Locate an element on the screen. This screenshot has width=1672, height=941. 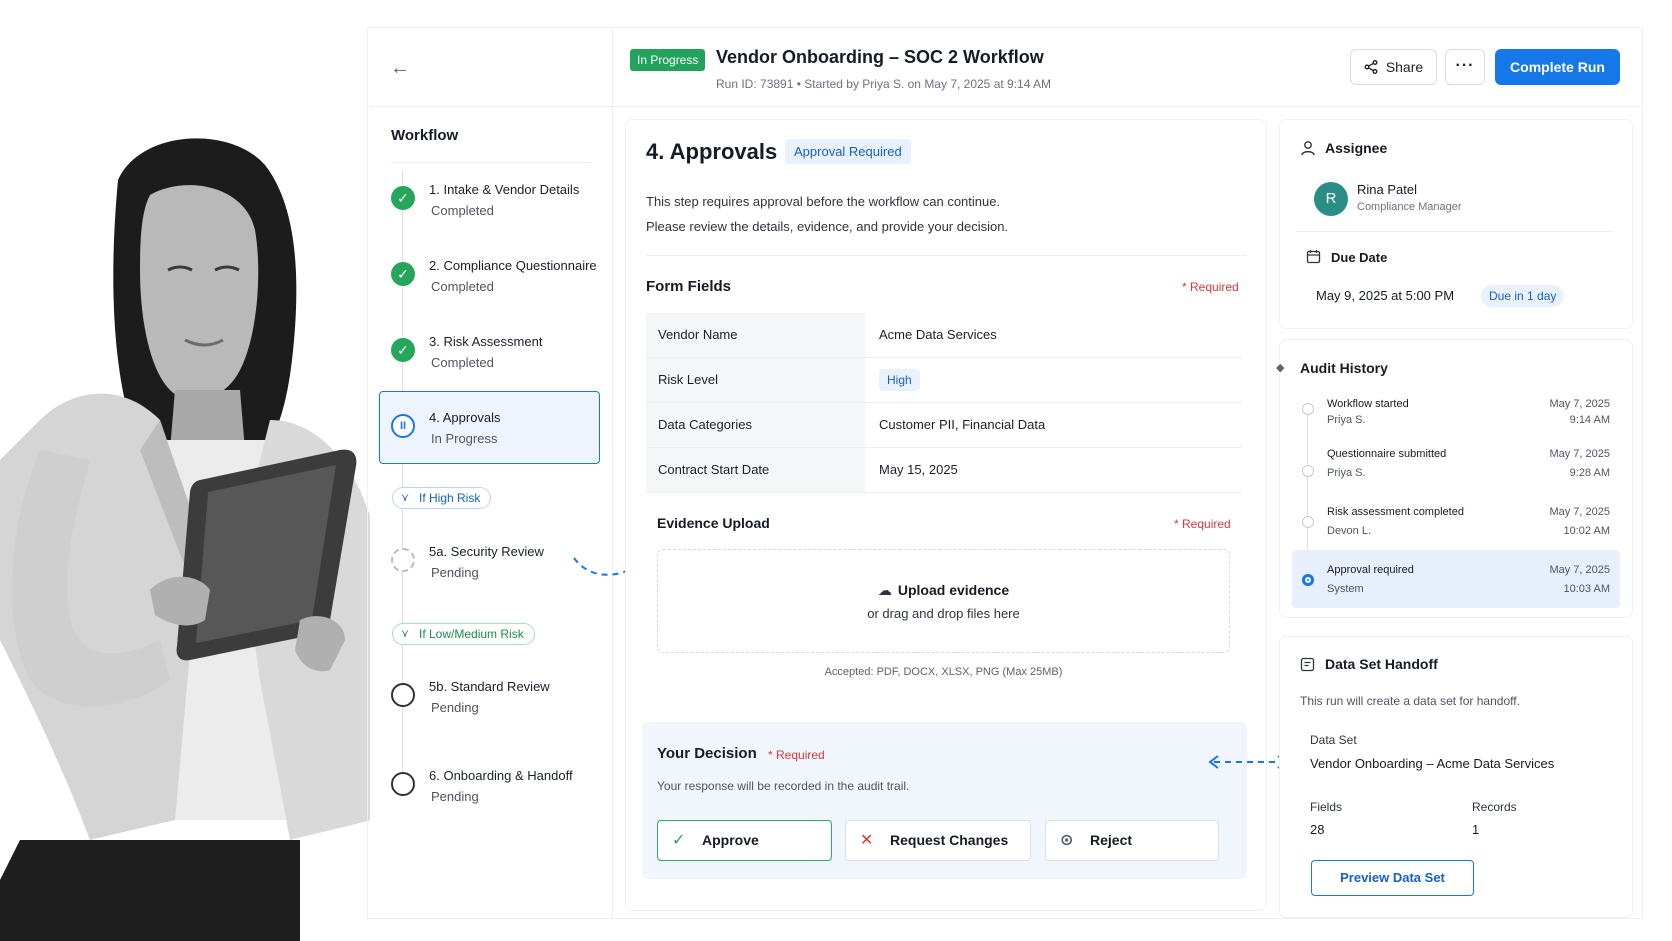
reject-label: Reject is located at coordinates (1111, 840).